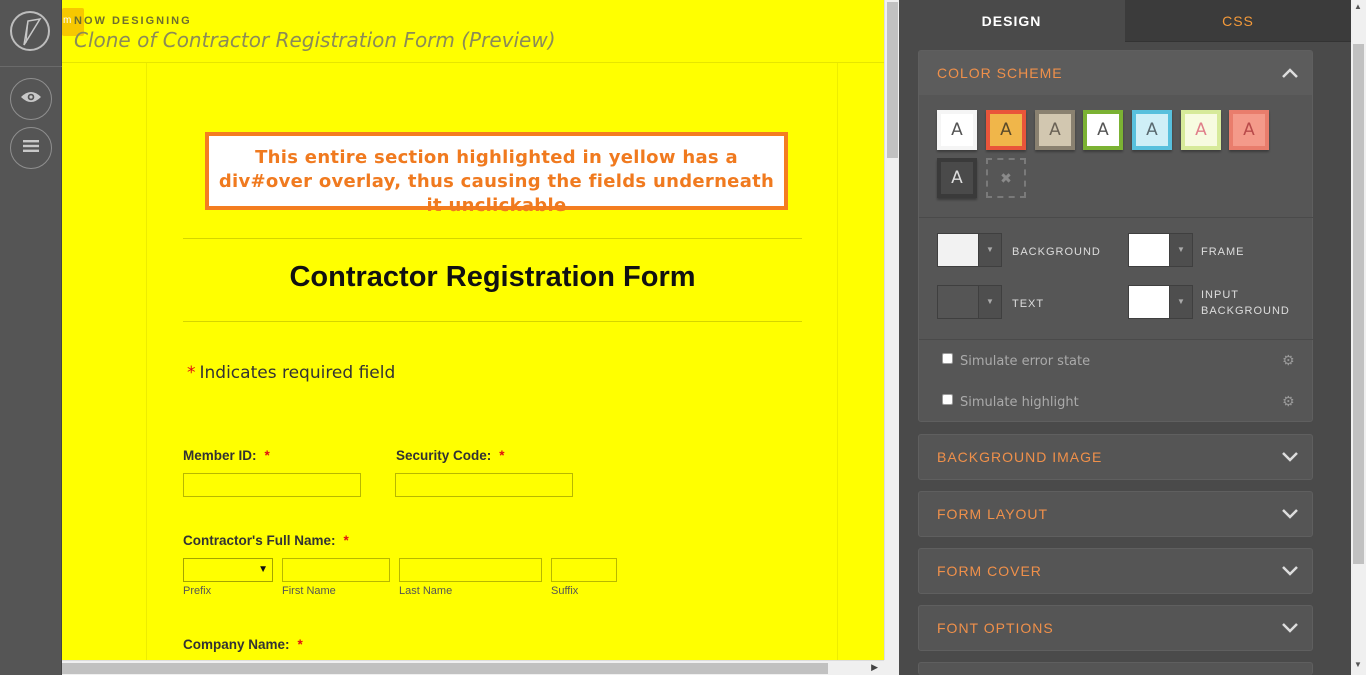 The height and width of the screenshot is (675, 1366). Describe the element at coordinates (197, 591) in the screenshot. I see `prefix-sublabel: Prefix` at that location.